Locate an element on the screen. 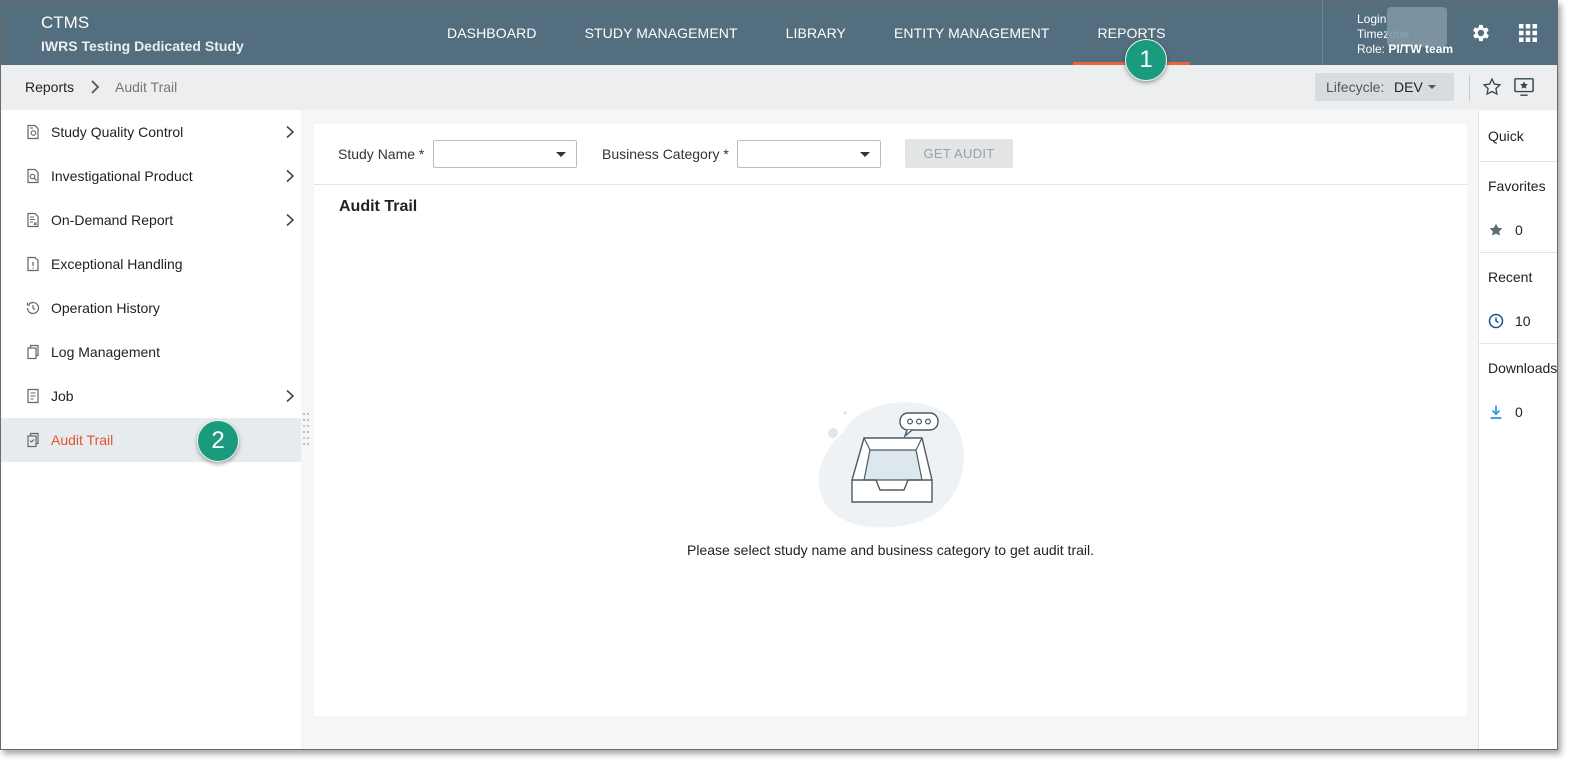 This screenshot has width=1570, height=761. lifecycle-value: DEV is located at coordinates (1408, 87).